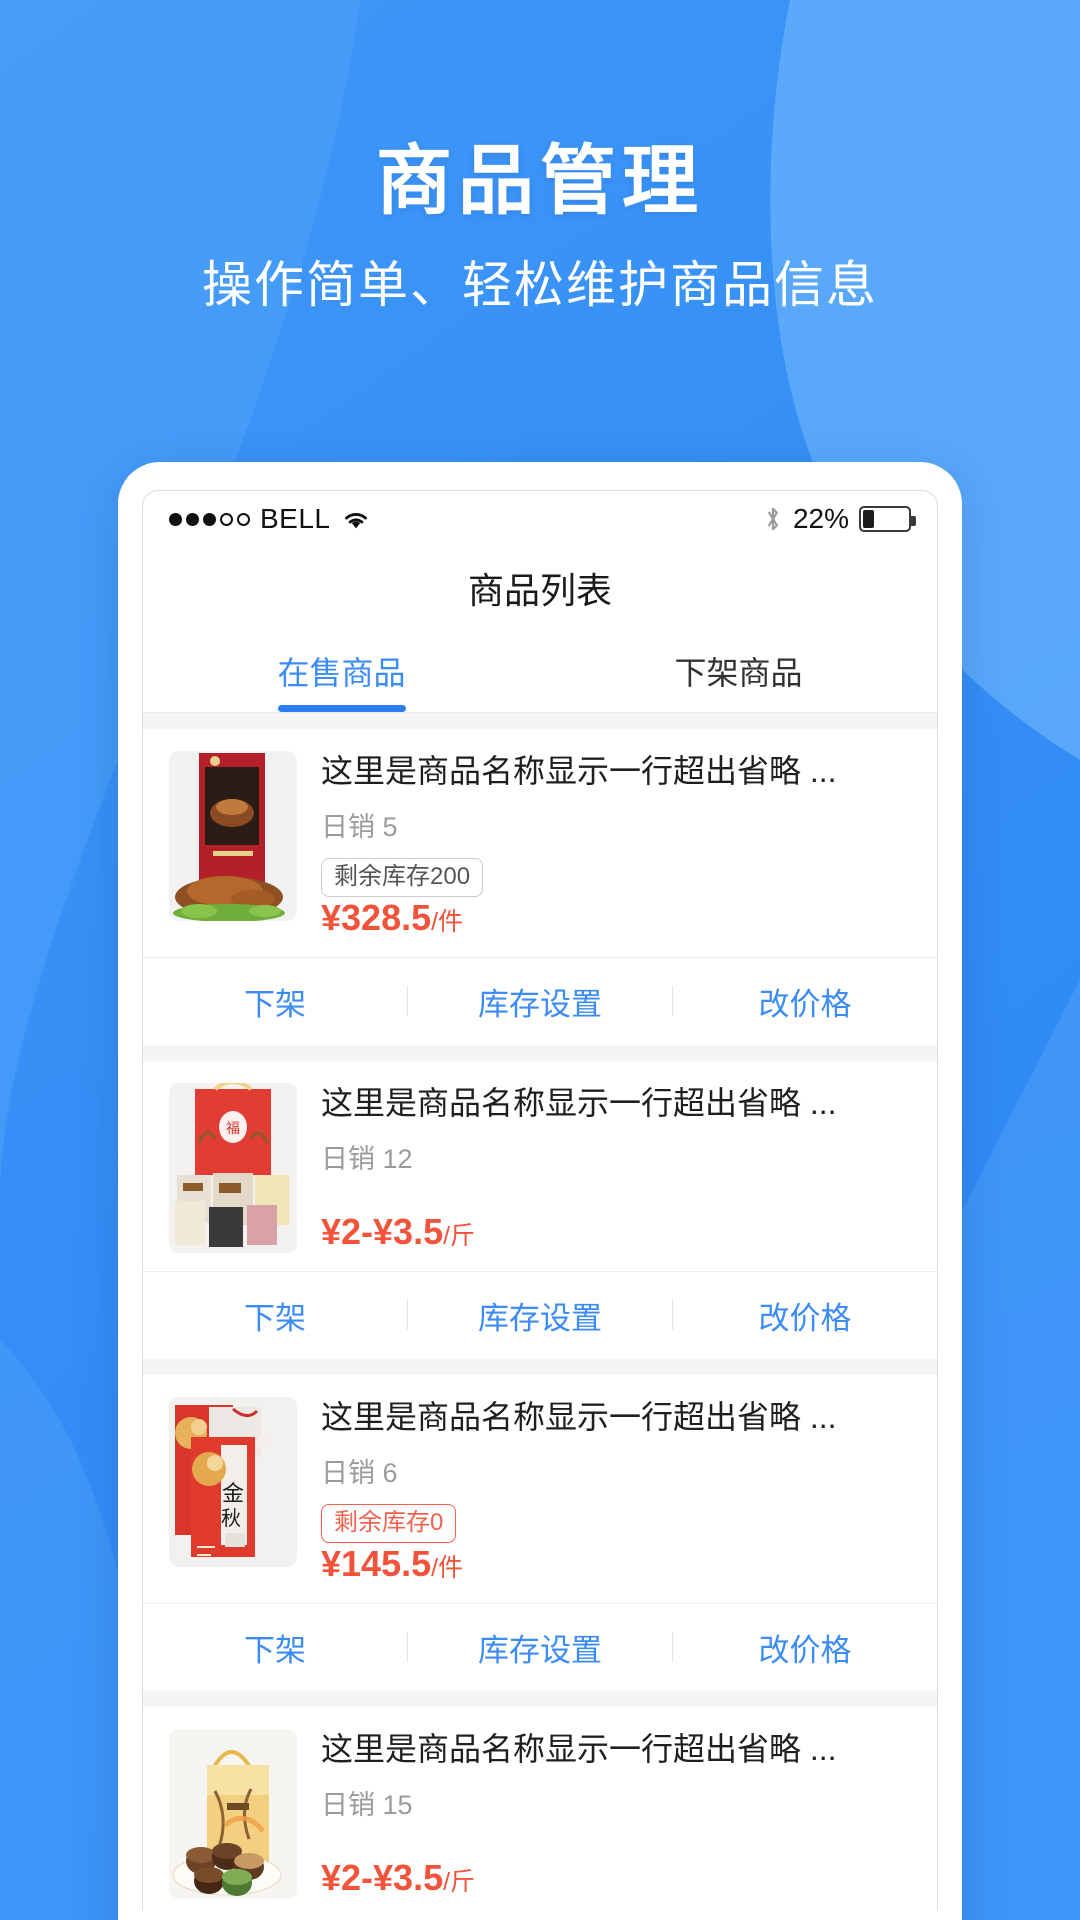 Image resolution: width=1080 pixels, height=1920 pixels. I want to click on tab-active-indicator, so click(341, 708).